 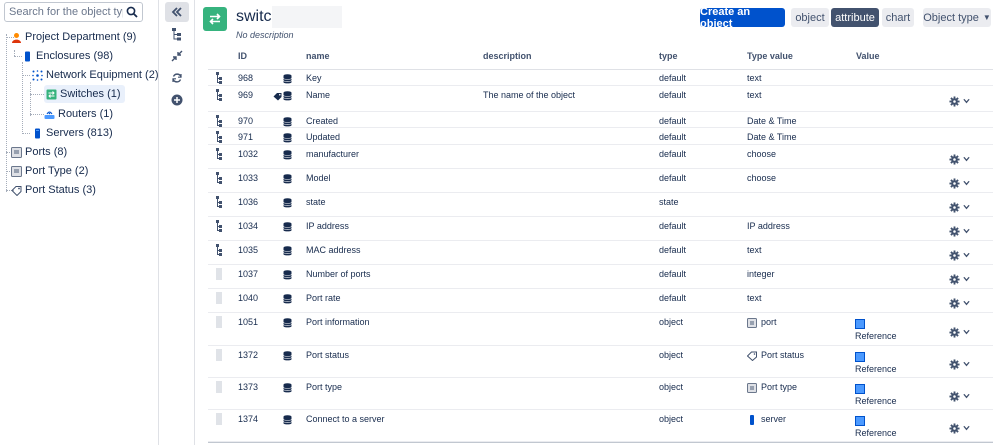 I want to click on attribute-name: Updated, so click(x=323, y=137).